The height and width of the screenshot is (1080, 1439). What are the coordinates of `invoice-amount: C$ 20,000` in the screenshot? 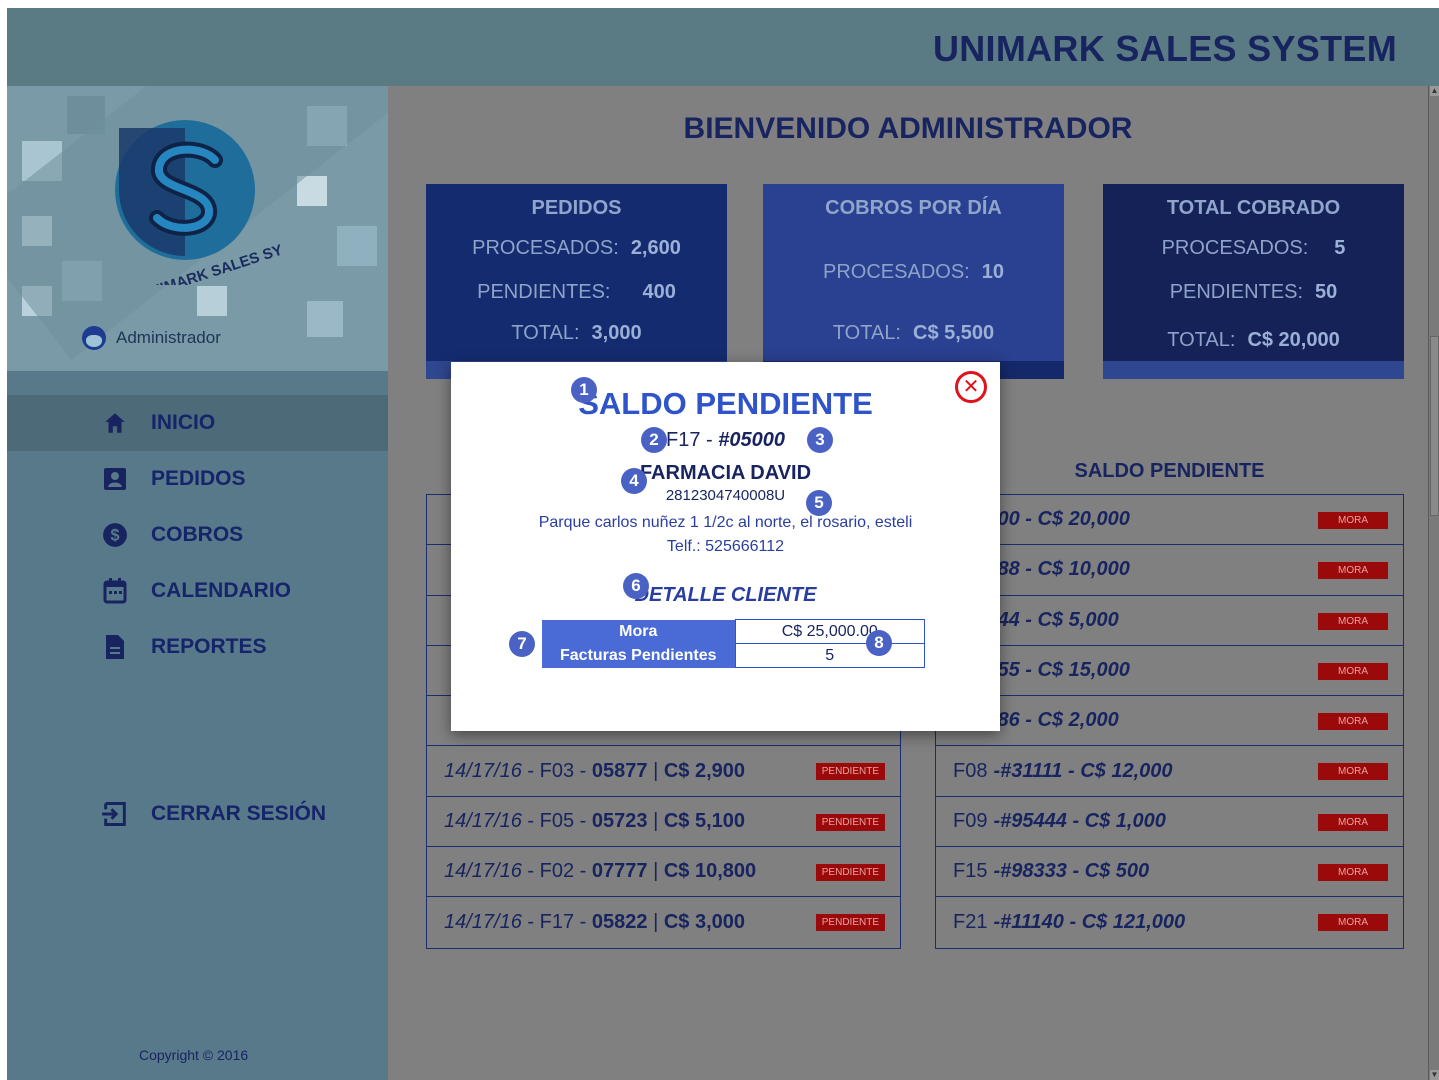 It's located at (1083, 519).